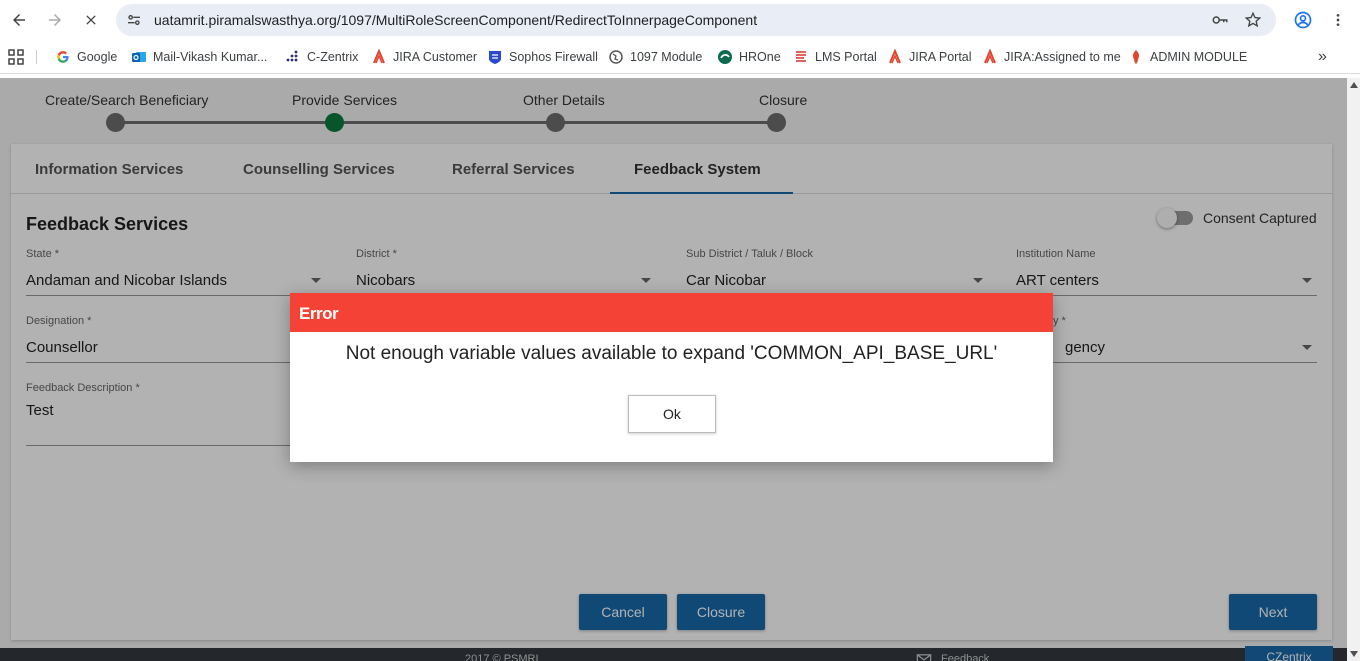 The width and height of the screenshot is (1360, 661). What do you see at coordinates (36, 57) in the screenshot?
I see `bookmark-divider` at bounding box center [36, 57].